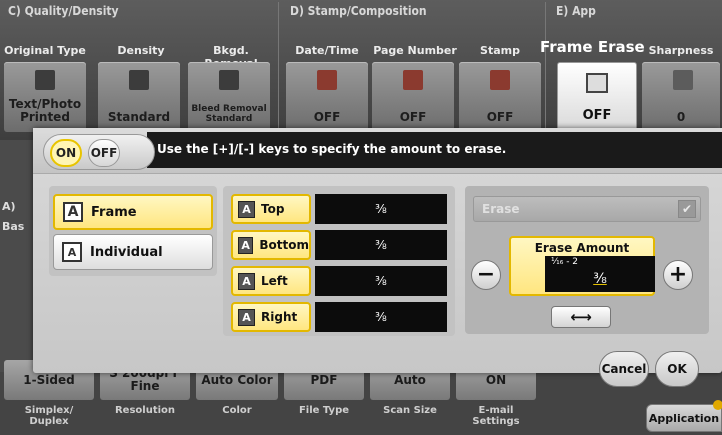 The width and height of the screenshot is (722, 435). What do you see at coordinates (139, 97) in the screenshot?
I see `density-tile: Standard` at bounding box center [139, 97].